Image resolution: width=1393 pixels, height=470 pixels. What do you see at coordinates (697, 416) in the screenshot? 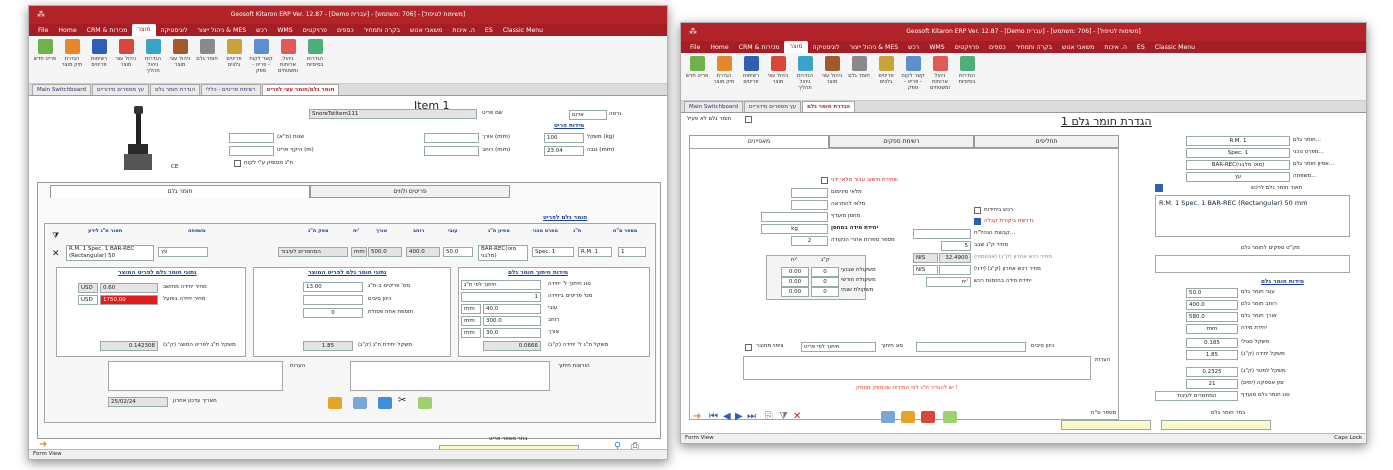
I see `exit-icon: ➜` at bounding box center [697, 416].